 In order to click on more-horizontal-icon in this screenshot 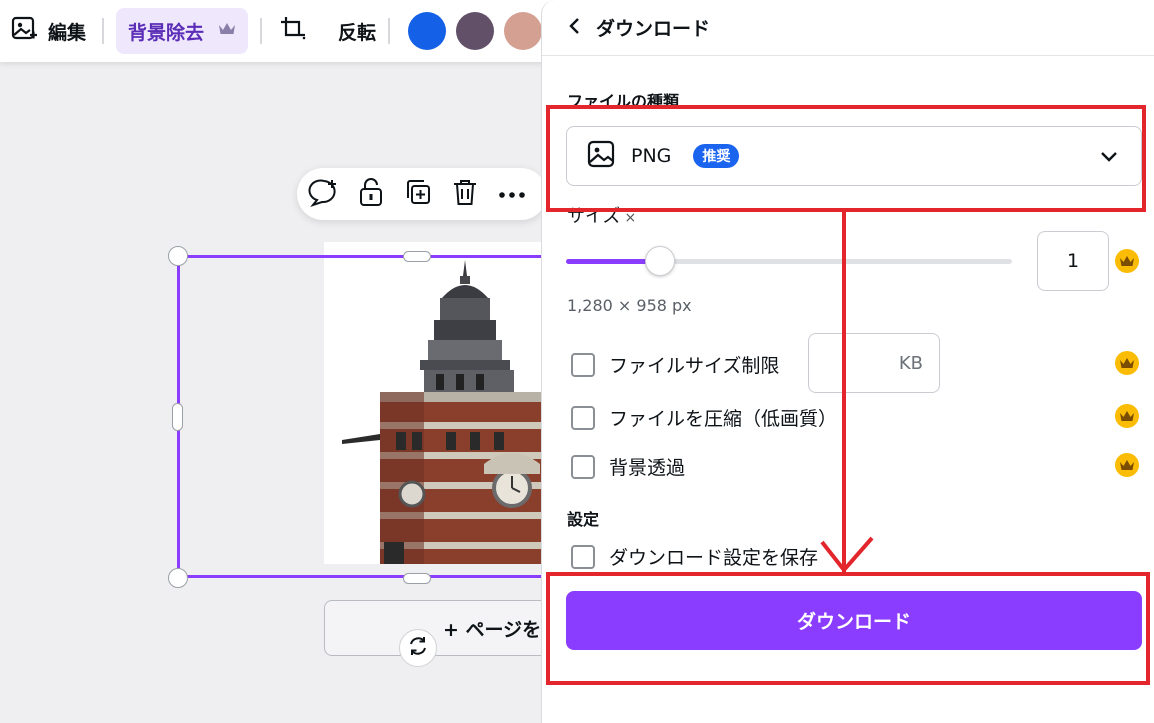, I will do `click(512, 194)`.